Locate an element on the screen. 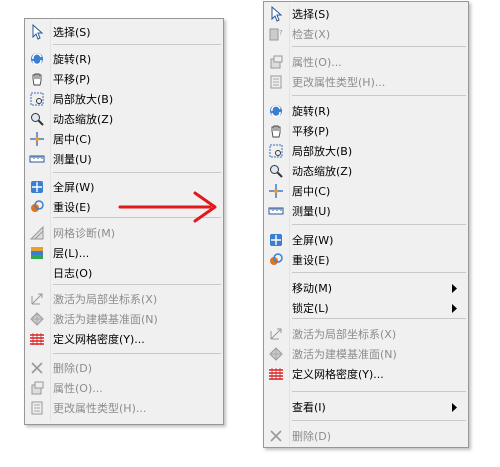 This screenshot has width=500, height=467. menu-item-label: 删除(D) is located at coordinates (312, 436).